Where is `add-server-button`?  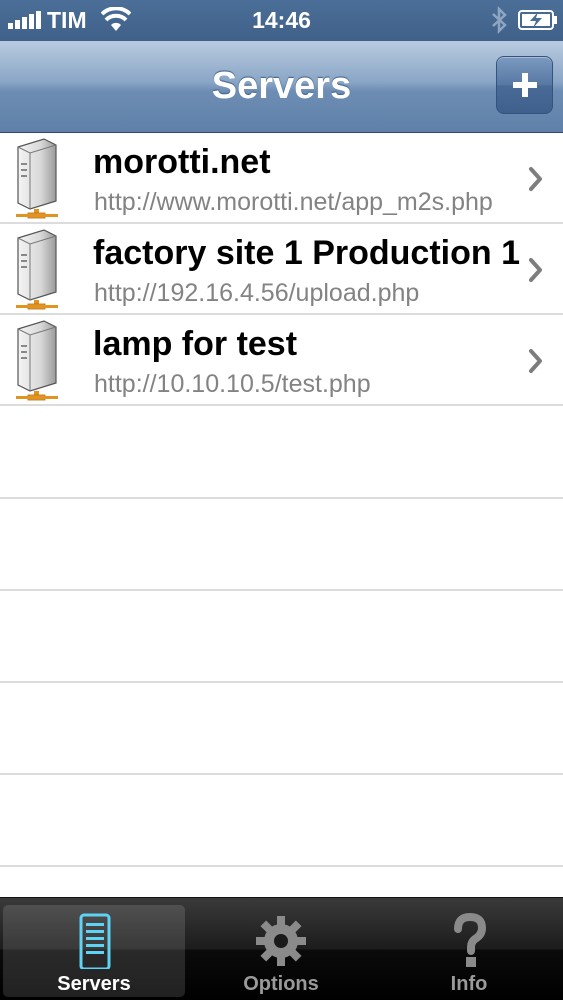 add-server-button is located at coordinates (524, 85).